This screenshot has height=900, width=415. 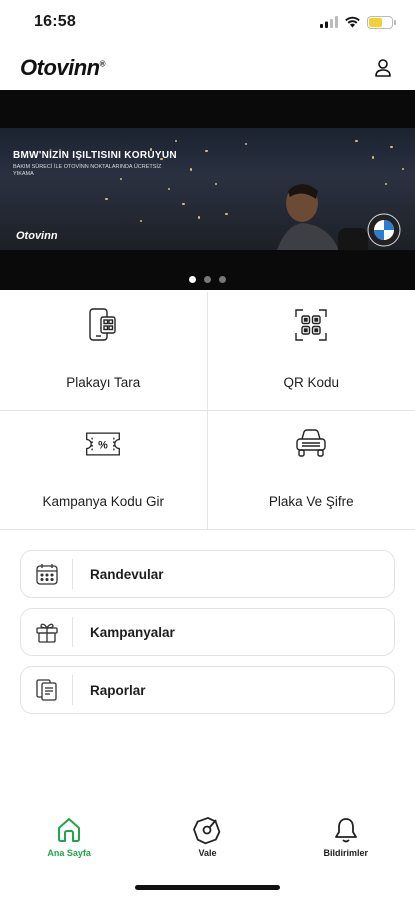 I want to click on bottom-navigation: Ana Sayfa Vale Bildirimler, so click(x=207, y=842).